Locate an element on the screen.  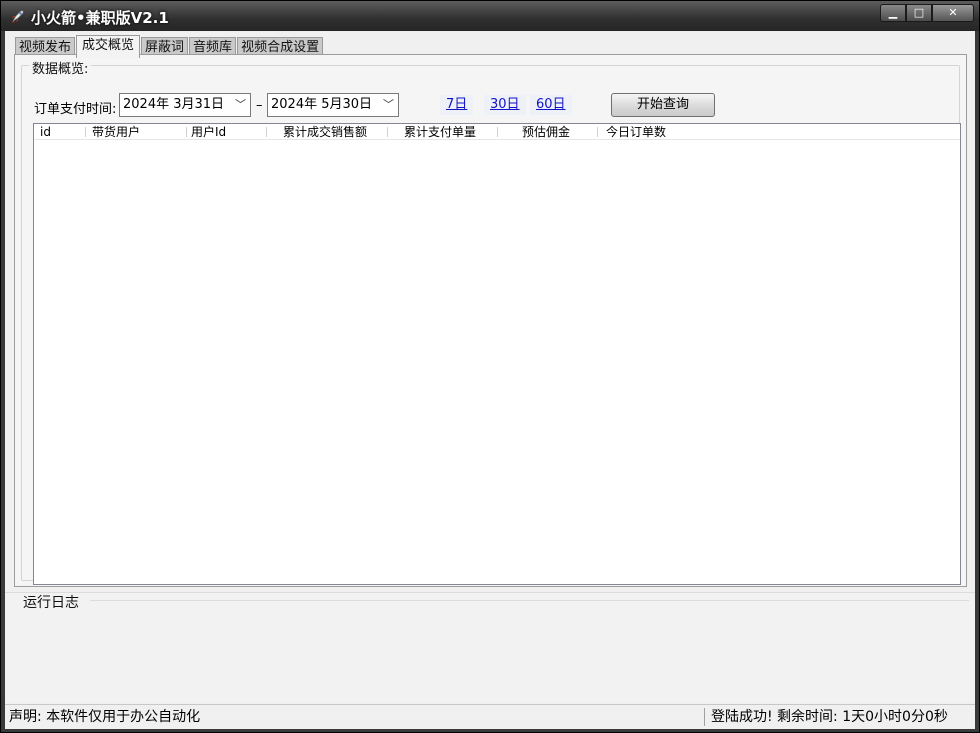
window-title: 小火箭•兼职版V2.1 is located at coordinates (100, 18).